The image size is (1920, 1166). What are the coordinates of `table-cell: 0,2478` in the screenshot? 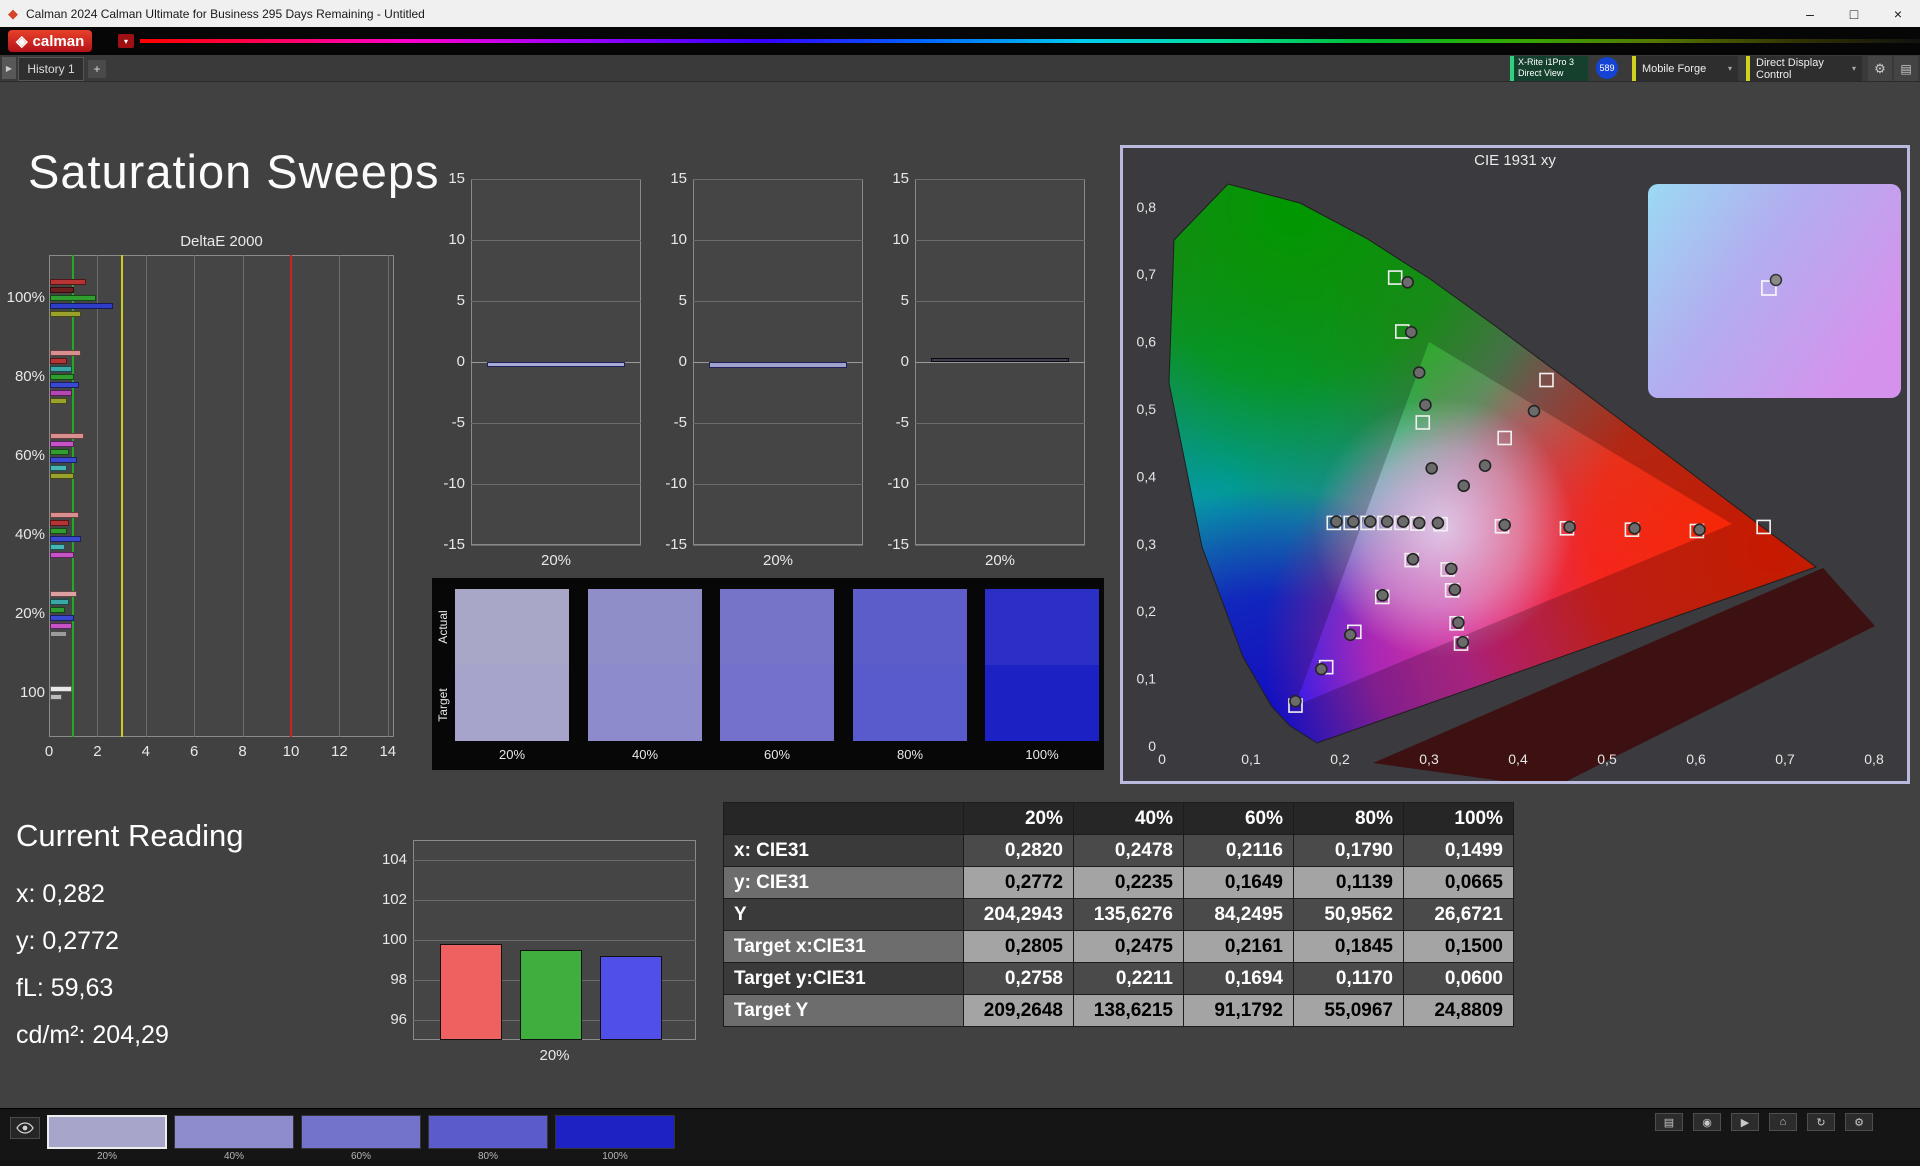 It's located at (1128, 850).